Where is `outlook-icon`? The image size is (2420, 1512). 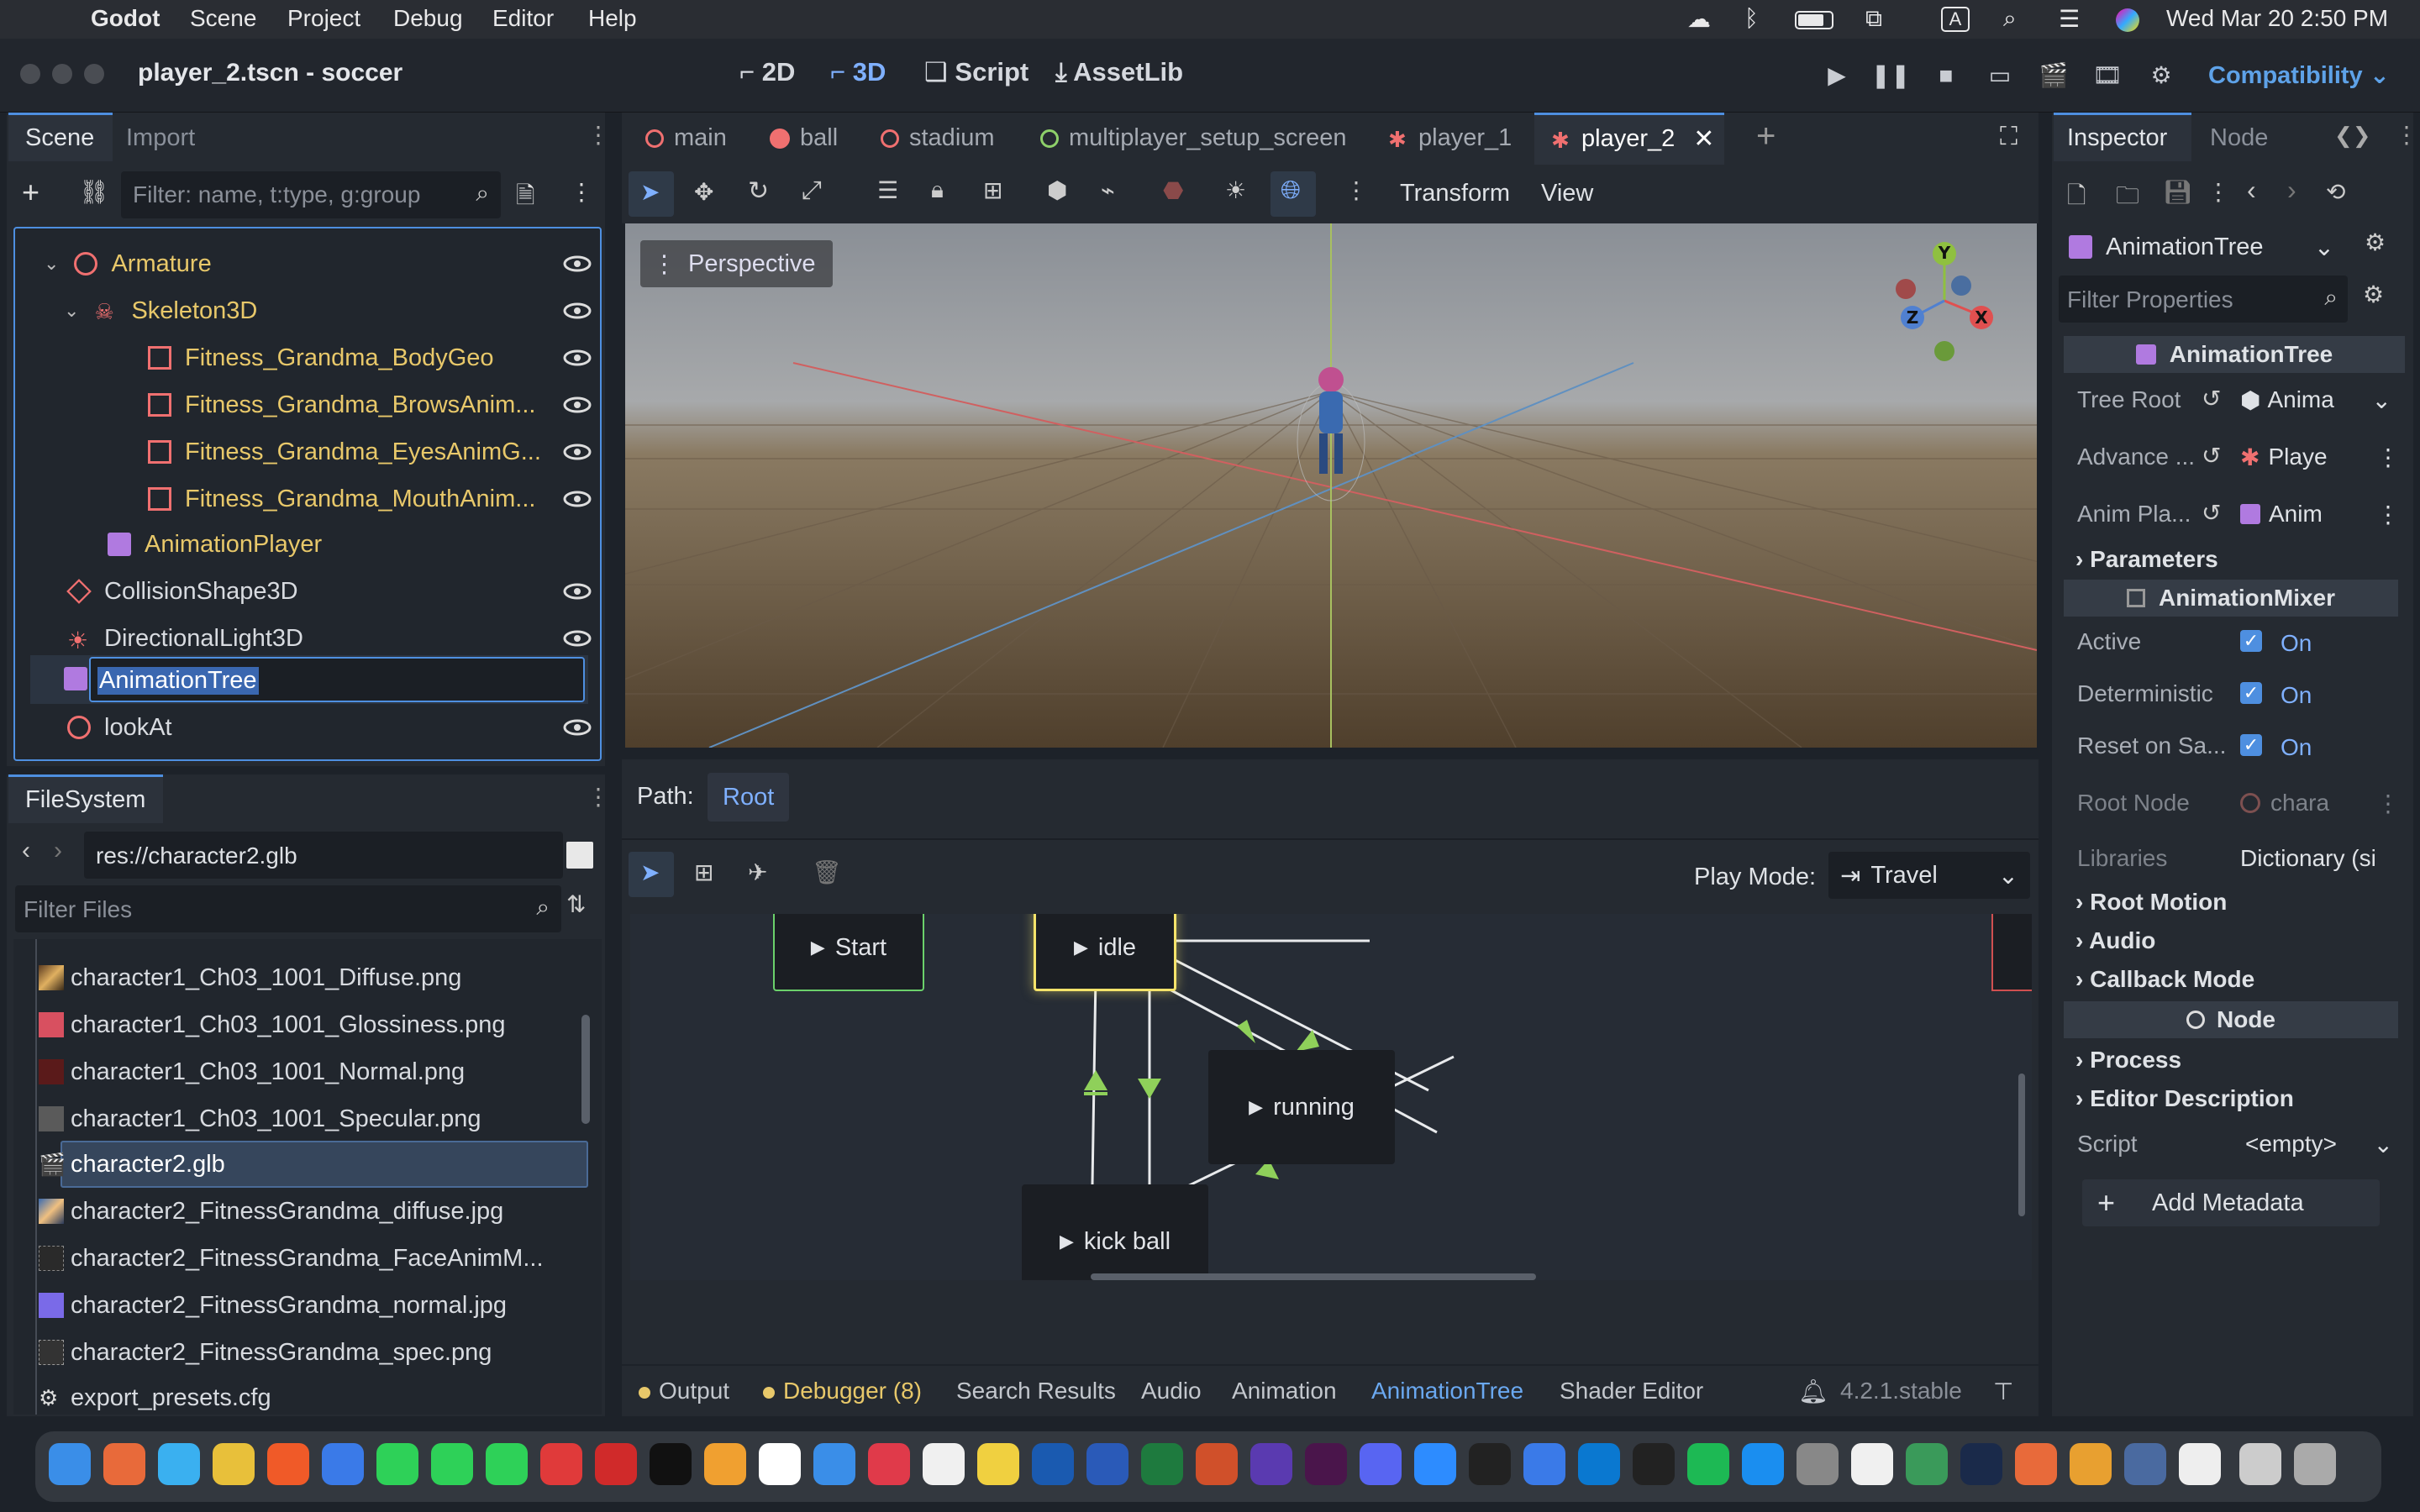
outlook-icon is located at coordinates (1053, 1464).